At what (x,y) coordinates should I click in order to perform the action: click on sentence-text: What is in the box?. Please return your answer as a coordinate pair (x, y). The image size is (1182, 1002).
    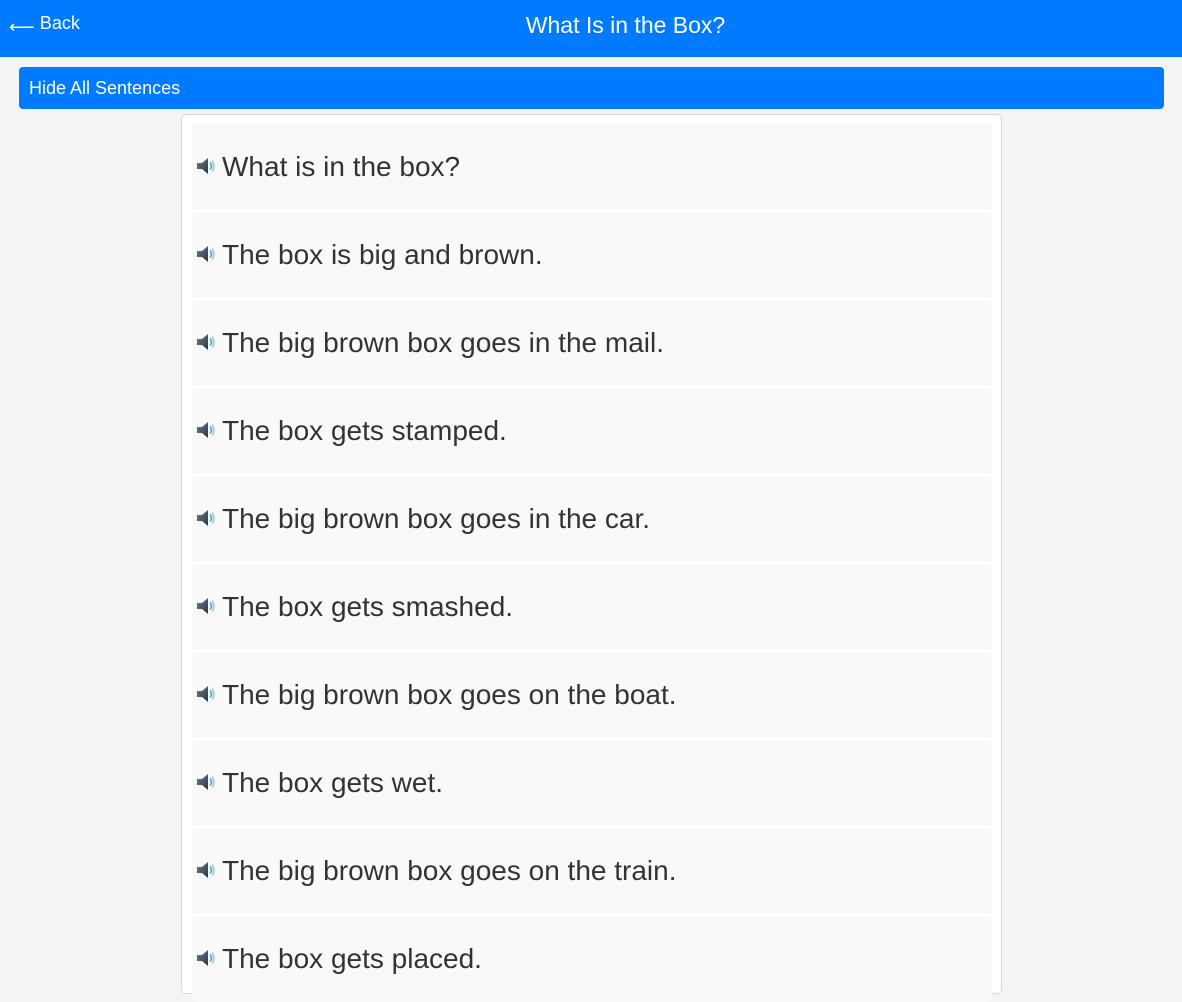
    Looking at the image, I should click on (341, 166).